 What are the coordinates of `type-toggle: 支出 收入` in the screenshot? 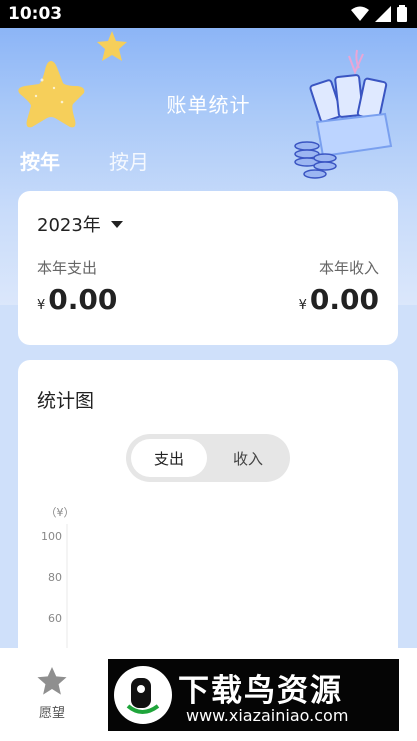 It's located at (208, 458).